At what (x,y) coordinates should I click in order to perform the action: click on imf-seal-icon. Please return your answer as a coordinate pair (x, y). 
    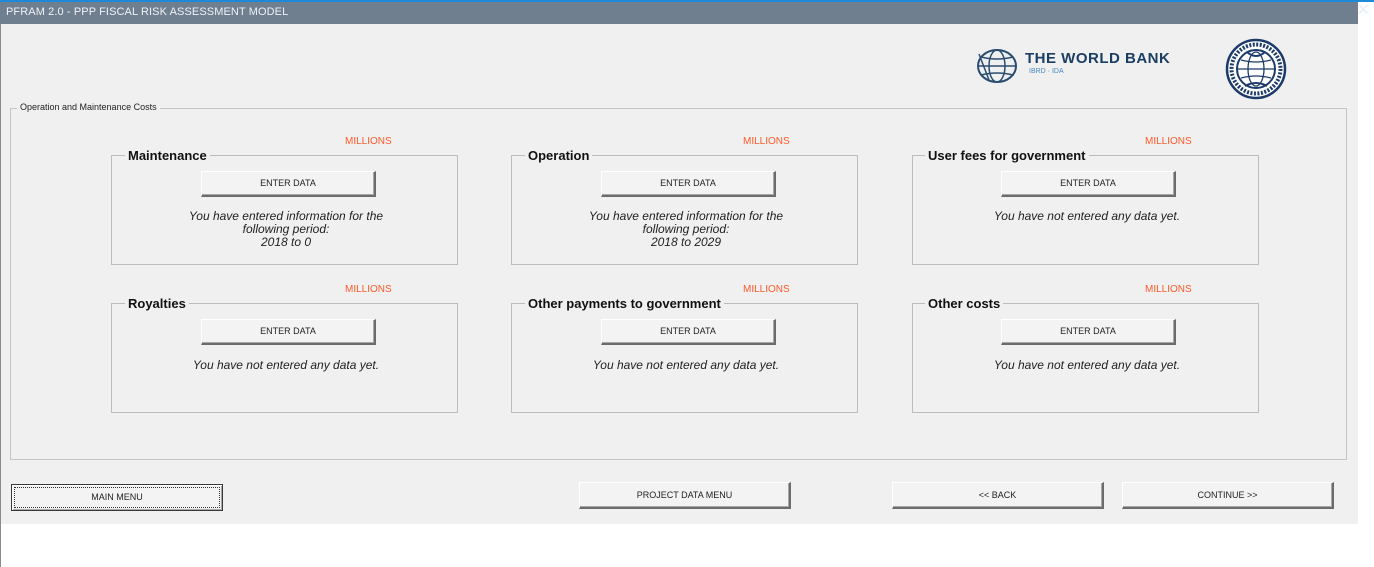
    Looking at the image, I should click on (1256, 69).